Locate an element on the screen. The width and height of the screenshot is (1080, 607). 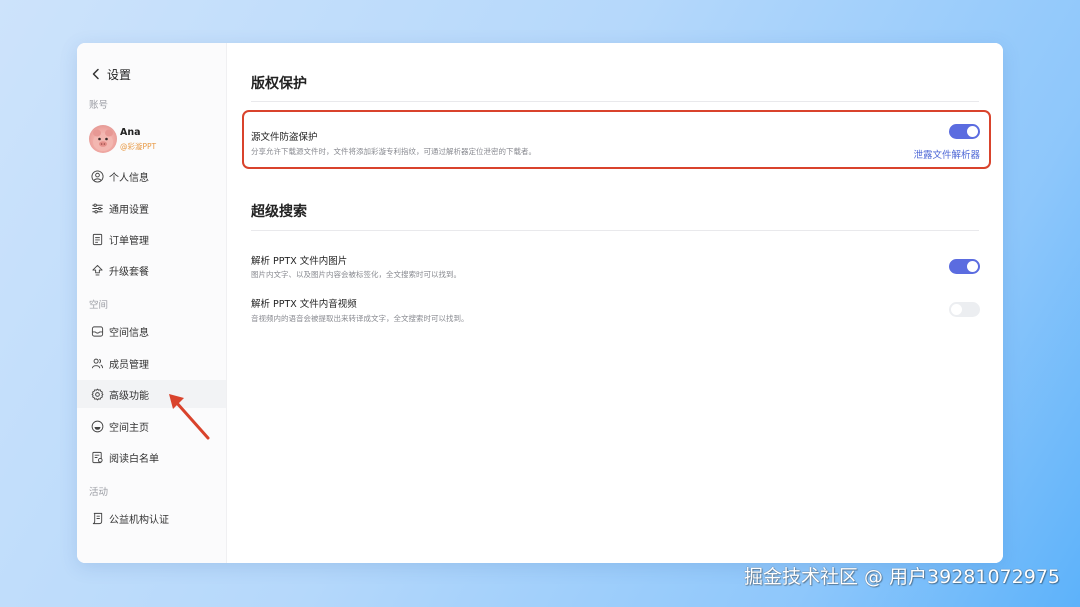
sidebar-item-label: 升级套餐 is located at coordinates (129, 272).